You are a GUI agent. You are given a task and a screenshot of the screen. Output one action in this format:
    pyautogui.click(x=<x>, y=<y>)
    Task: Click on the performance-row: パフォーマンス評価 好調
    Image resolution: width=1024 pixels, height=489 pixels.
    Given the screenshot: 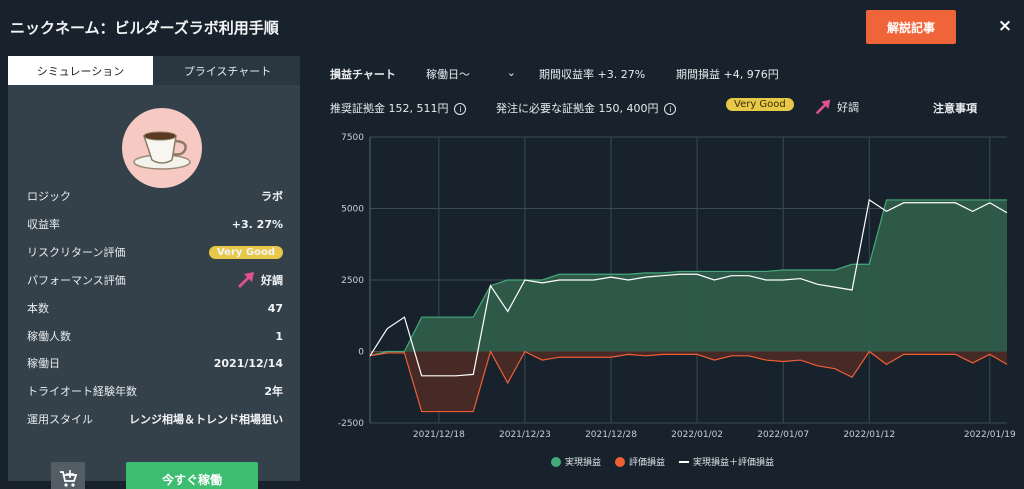 What is the action you would take?
    pyautogui.click(x=155, y=280)
    